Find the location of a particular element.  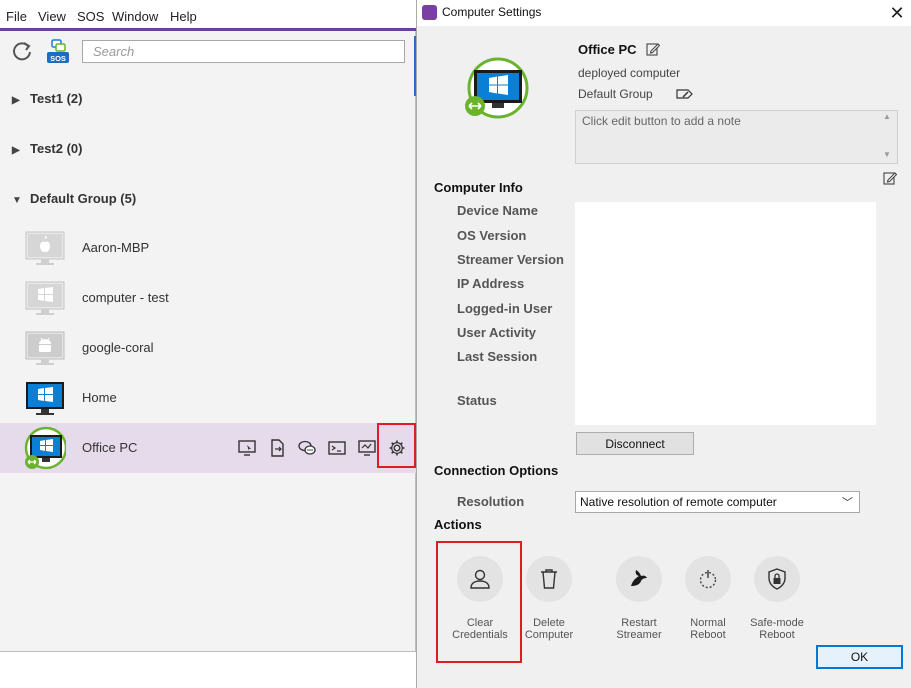

actions-heading: Actions is located at coordinates (458, 524).